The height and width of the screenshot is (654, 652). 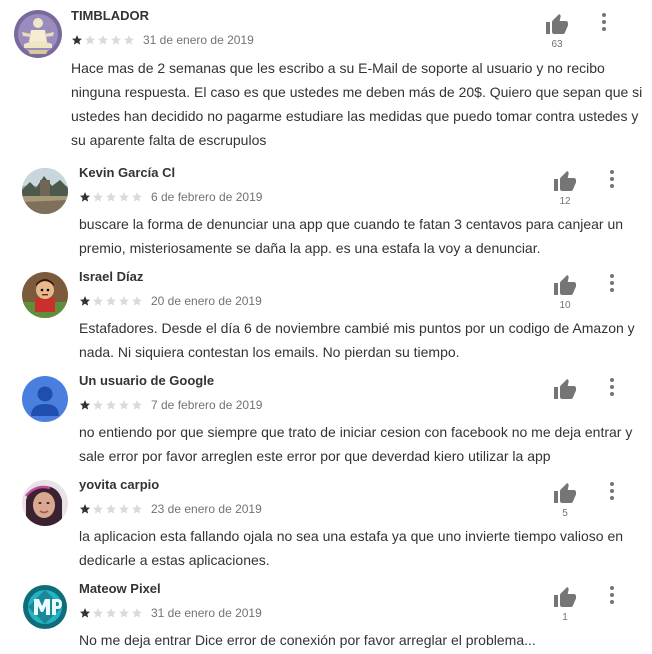 I want to click on landscape-photo-avatar, so click(x=45, y=191).